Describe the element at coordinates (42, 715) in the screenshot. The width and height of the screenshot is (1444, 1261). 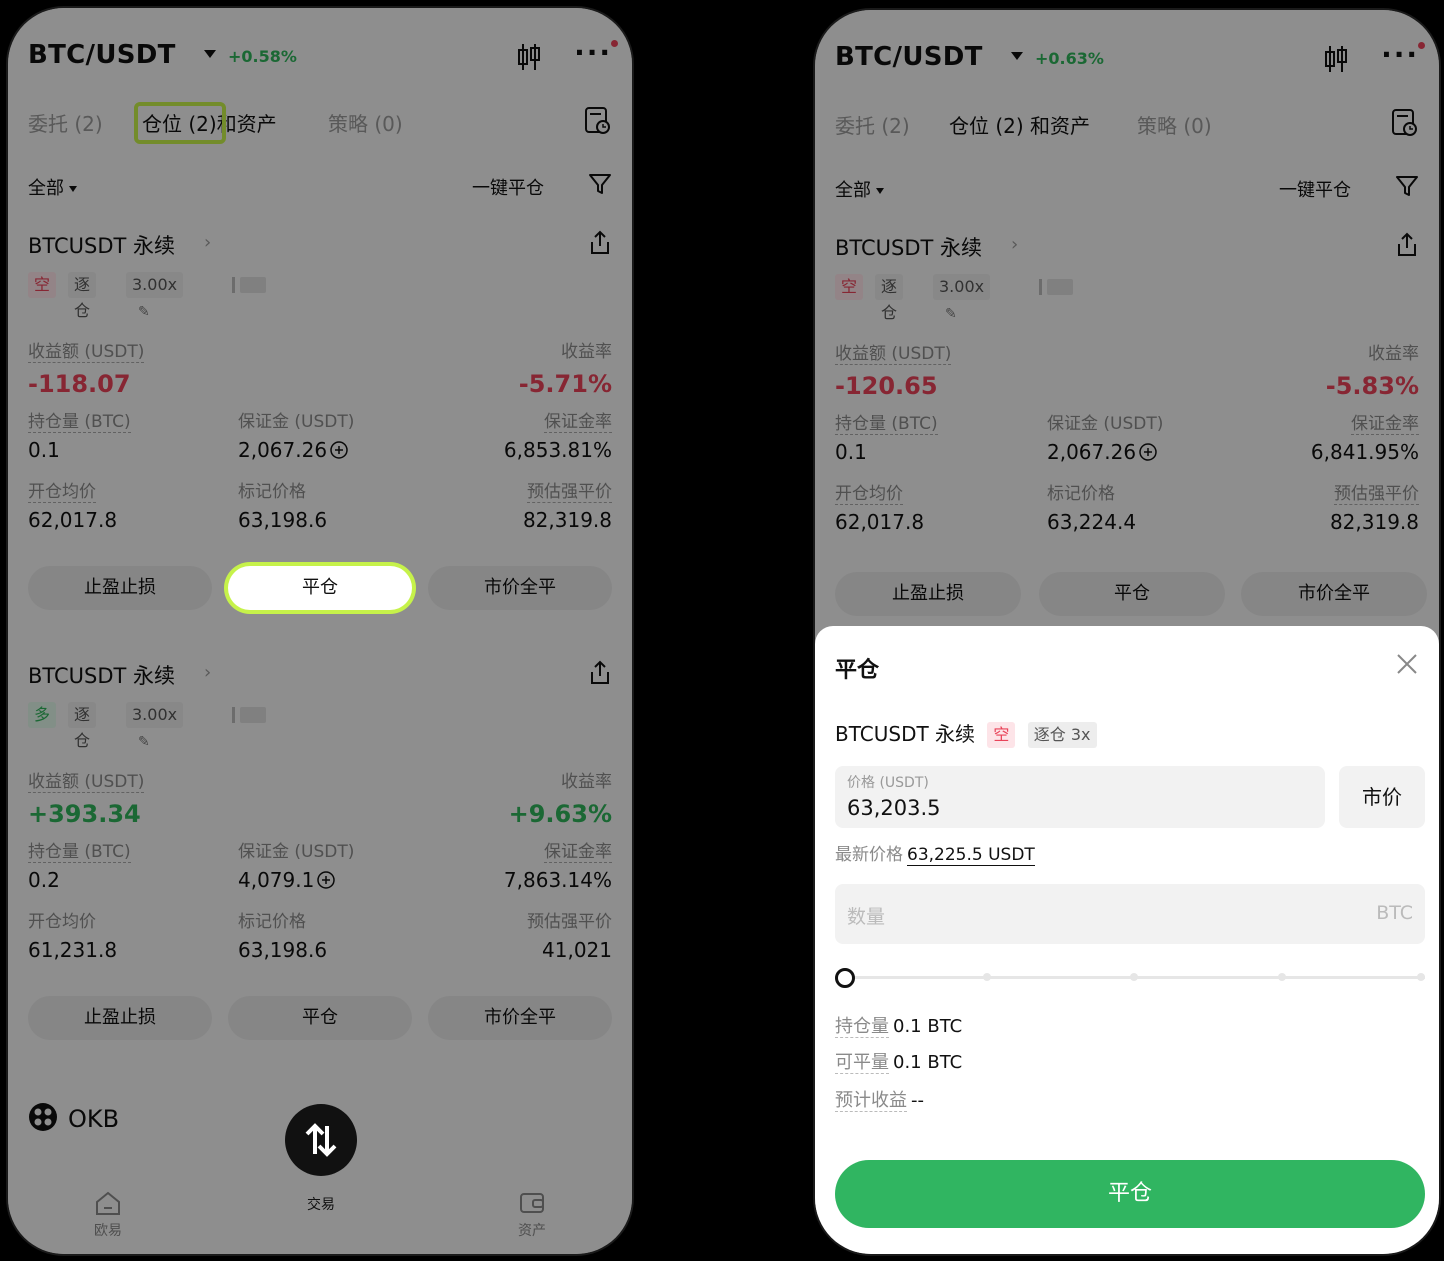
I see `side-badge: 多` at that location.